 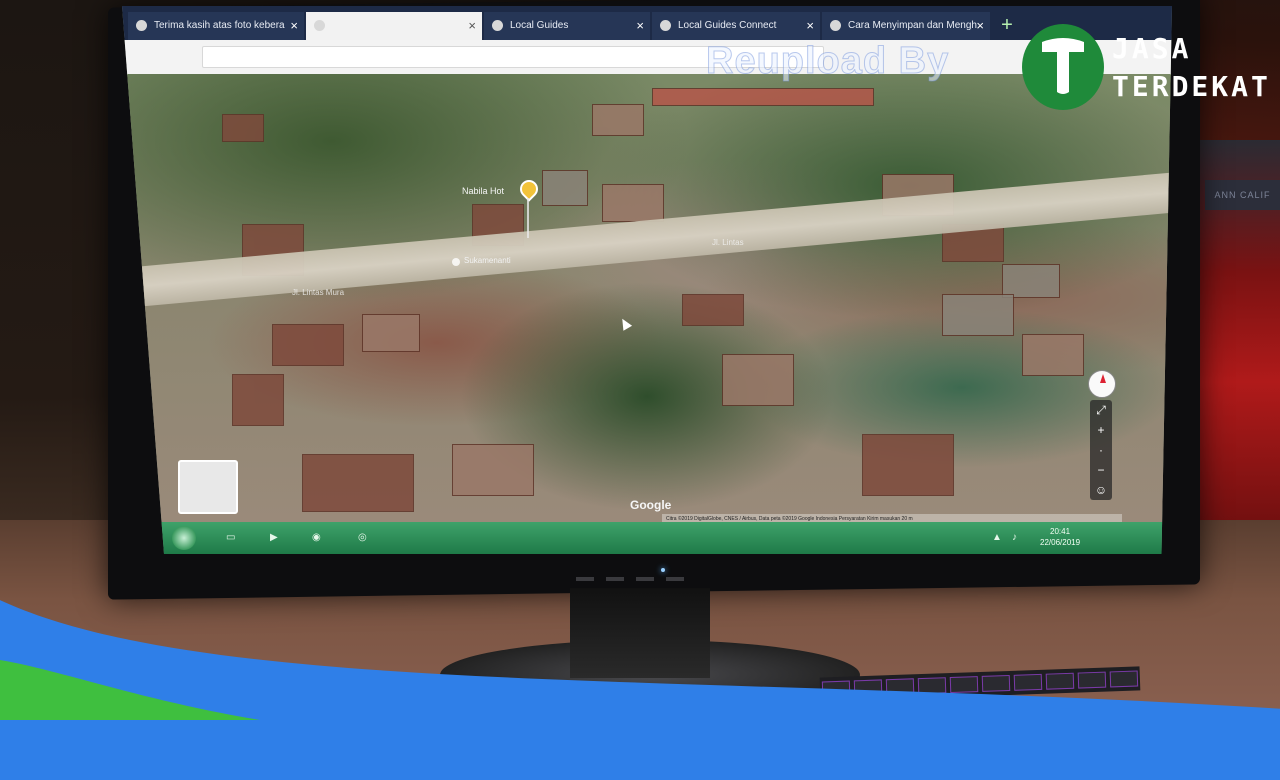 I want to click on browser-tab-5: Cara Menyimpan dan Mengh ×, so click(x=906, y=26).